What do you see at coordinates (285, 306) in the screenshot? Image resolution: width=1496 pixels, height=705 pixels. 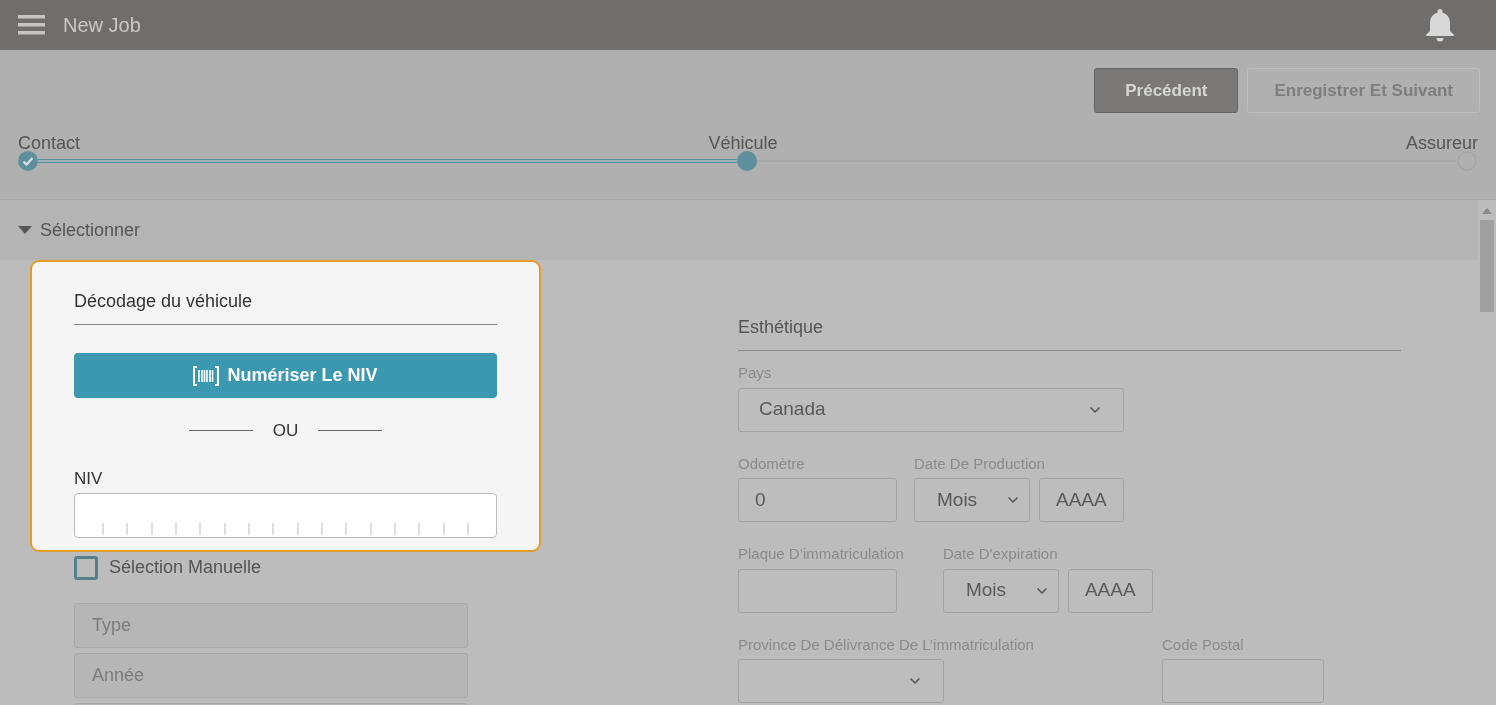 I see `card-title: Décodage du véhicule` at bounding box center [285, 306].